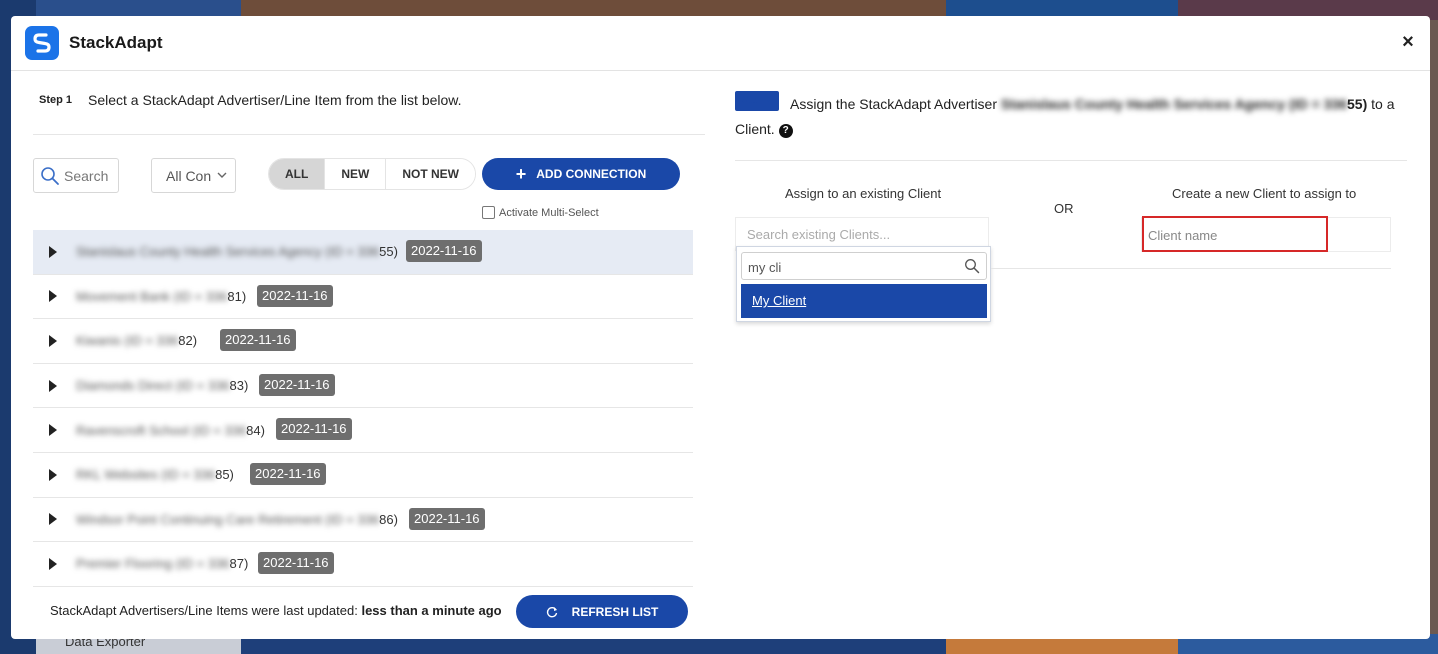  I want to click on refresh-list-button: REFRESH LIST, so click(602, 611).